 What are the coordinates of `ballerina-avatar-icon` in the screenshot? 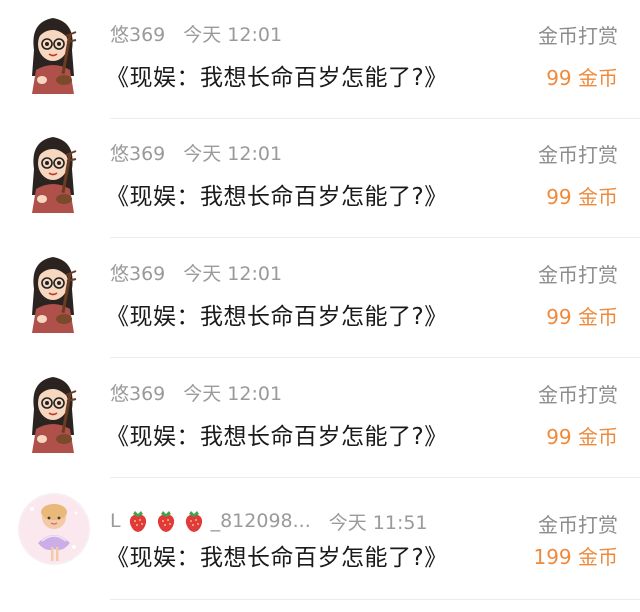 It's located at (54, 529).